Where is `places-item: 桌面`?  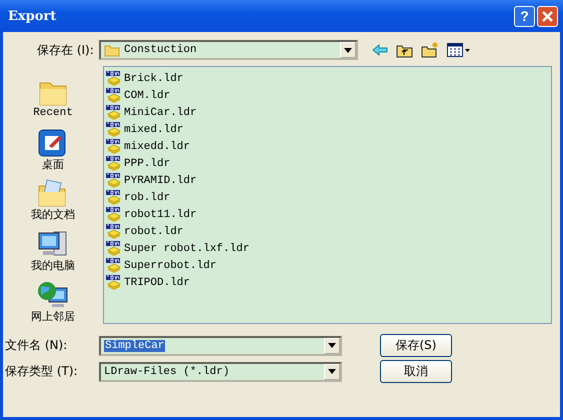 places-item: 桌面 is located at coordinates (53, 146).